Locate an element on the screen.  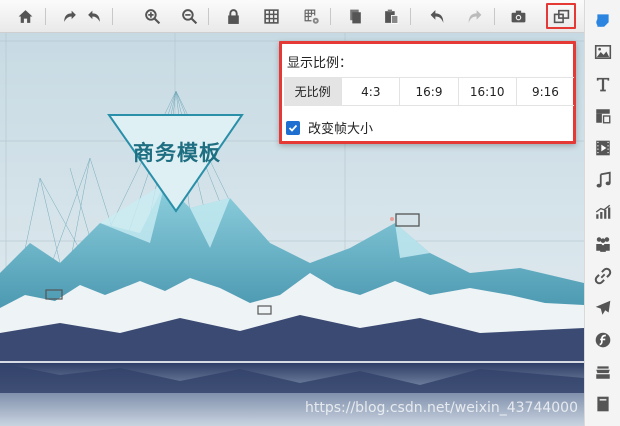
music-icon is located at coordinates (603, 180).